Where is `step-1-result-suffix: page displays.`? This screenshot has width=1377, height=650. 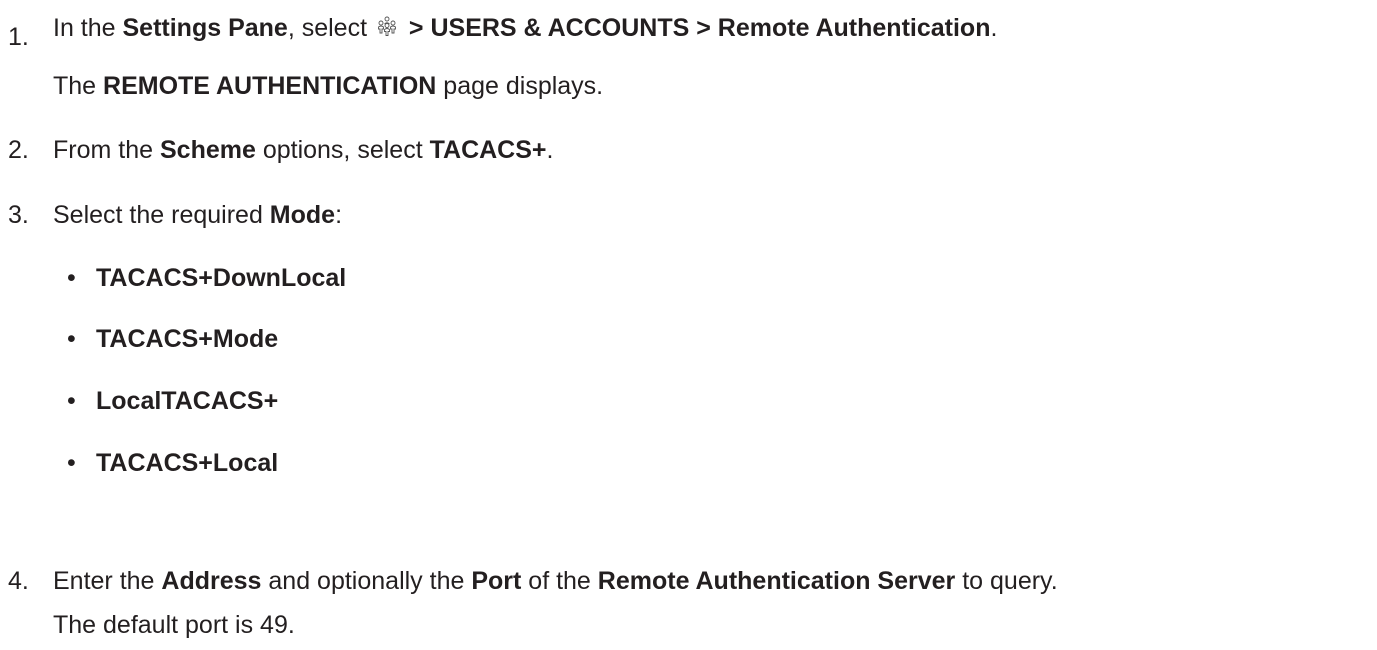
step-1-result-suffix: page displays. is located at coordinates (520, 86).